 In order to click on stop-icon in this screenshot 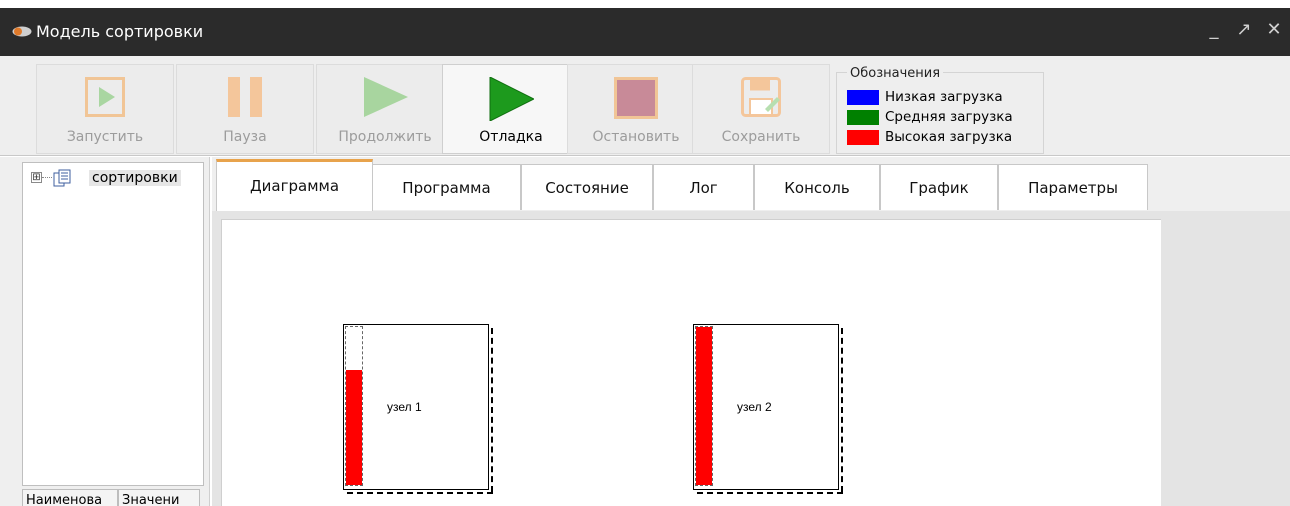, I will do `click(636, 98)`.